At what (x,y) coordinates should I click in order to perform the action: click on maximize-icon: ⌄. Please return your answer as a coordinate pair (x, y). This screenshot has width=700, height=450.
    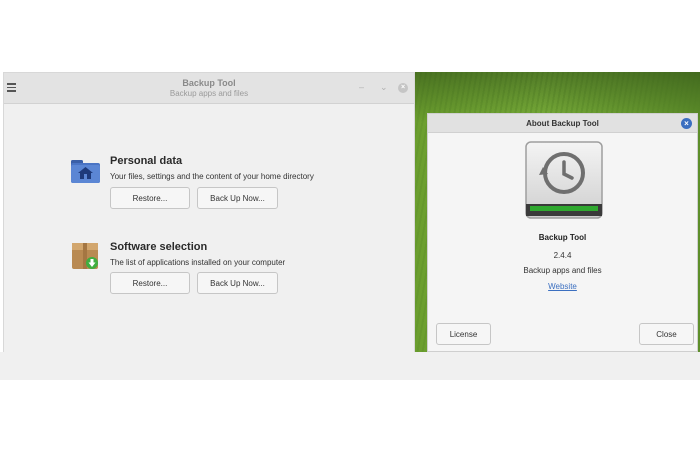
    Looking at the image, I should click on (384, 87).